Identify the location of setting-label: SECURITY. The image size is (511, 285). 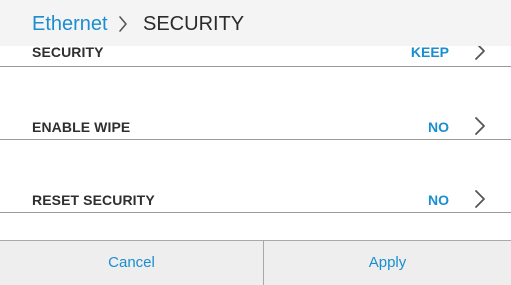
(68, 52).